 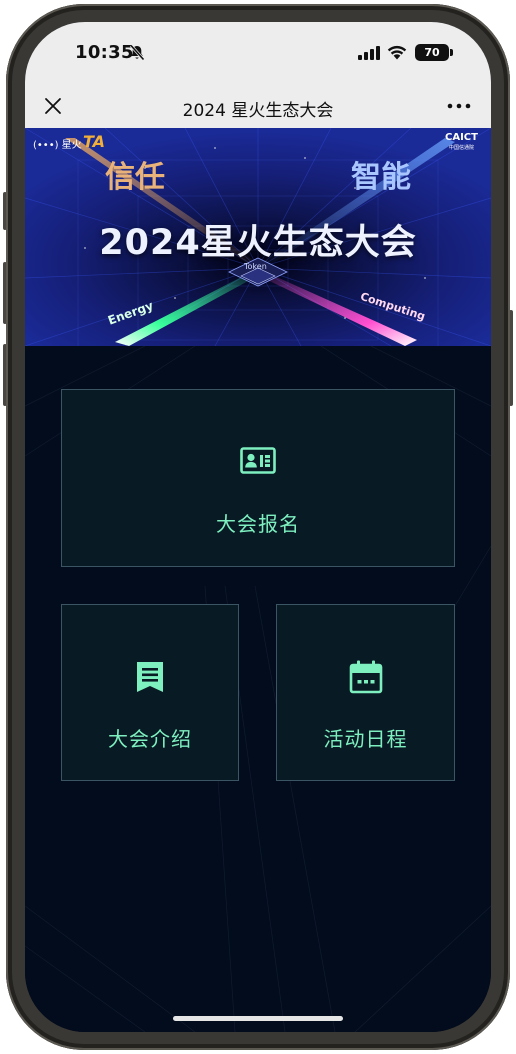 I want to click on schedule-label: 活动日程, so click(x=365, y=739).